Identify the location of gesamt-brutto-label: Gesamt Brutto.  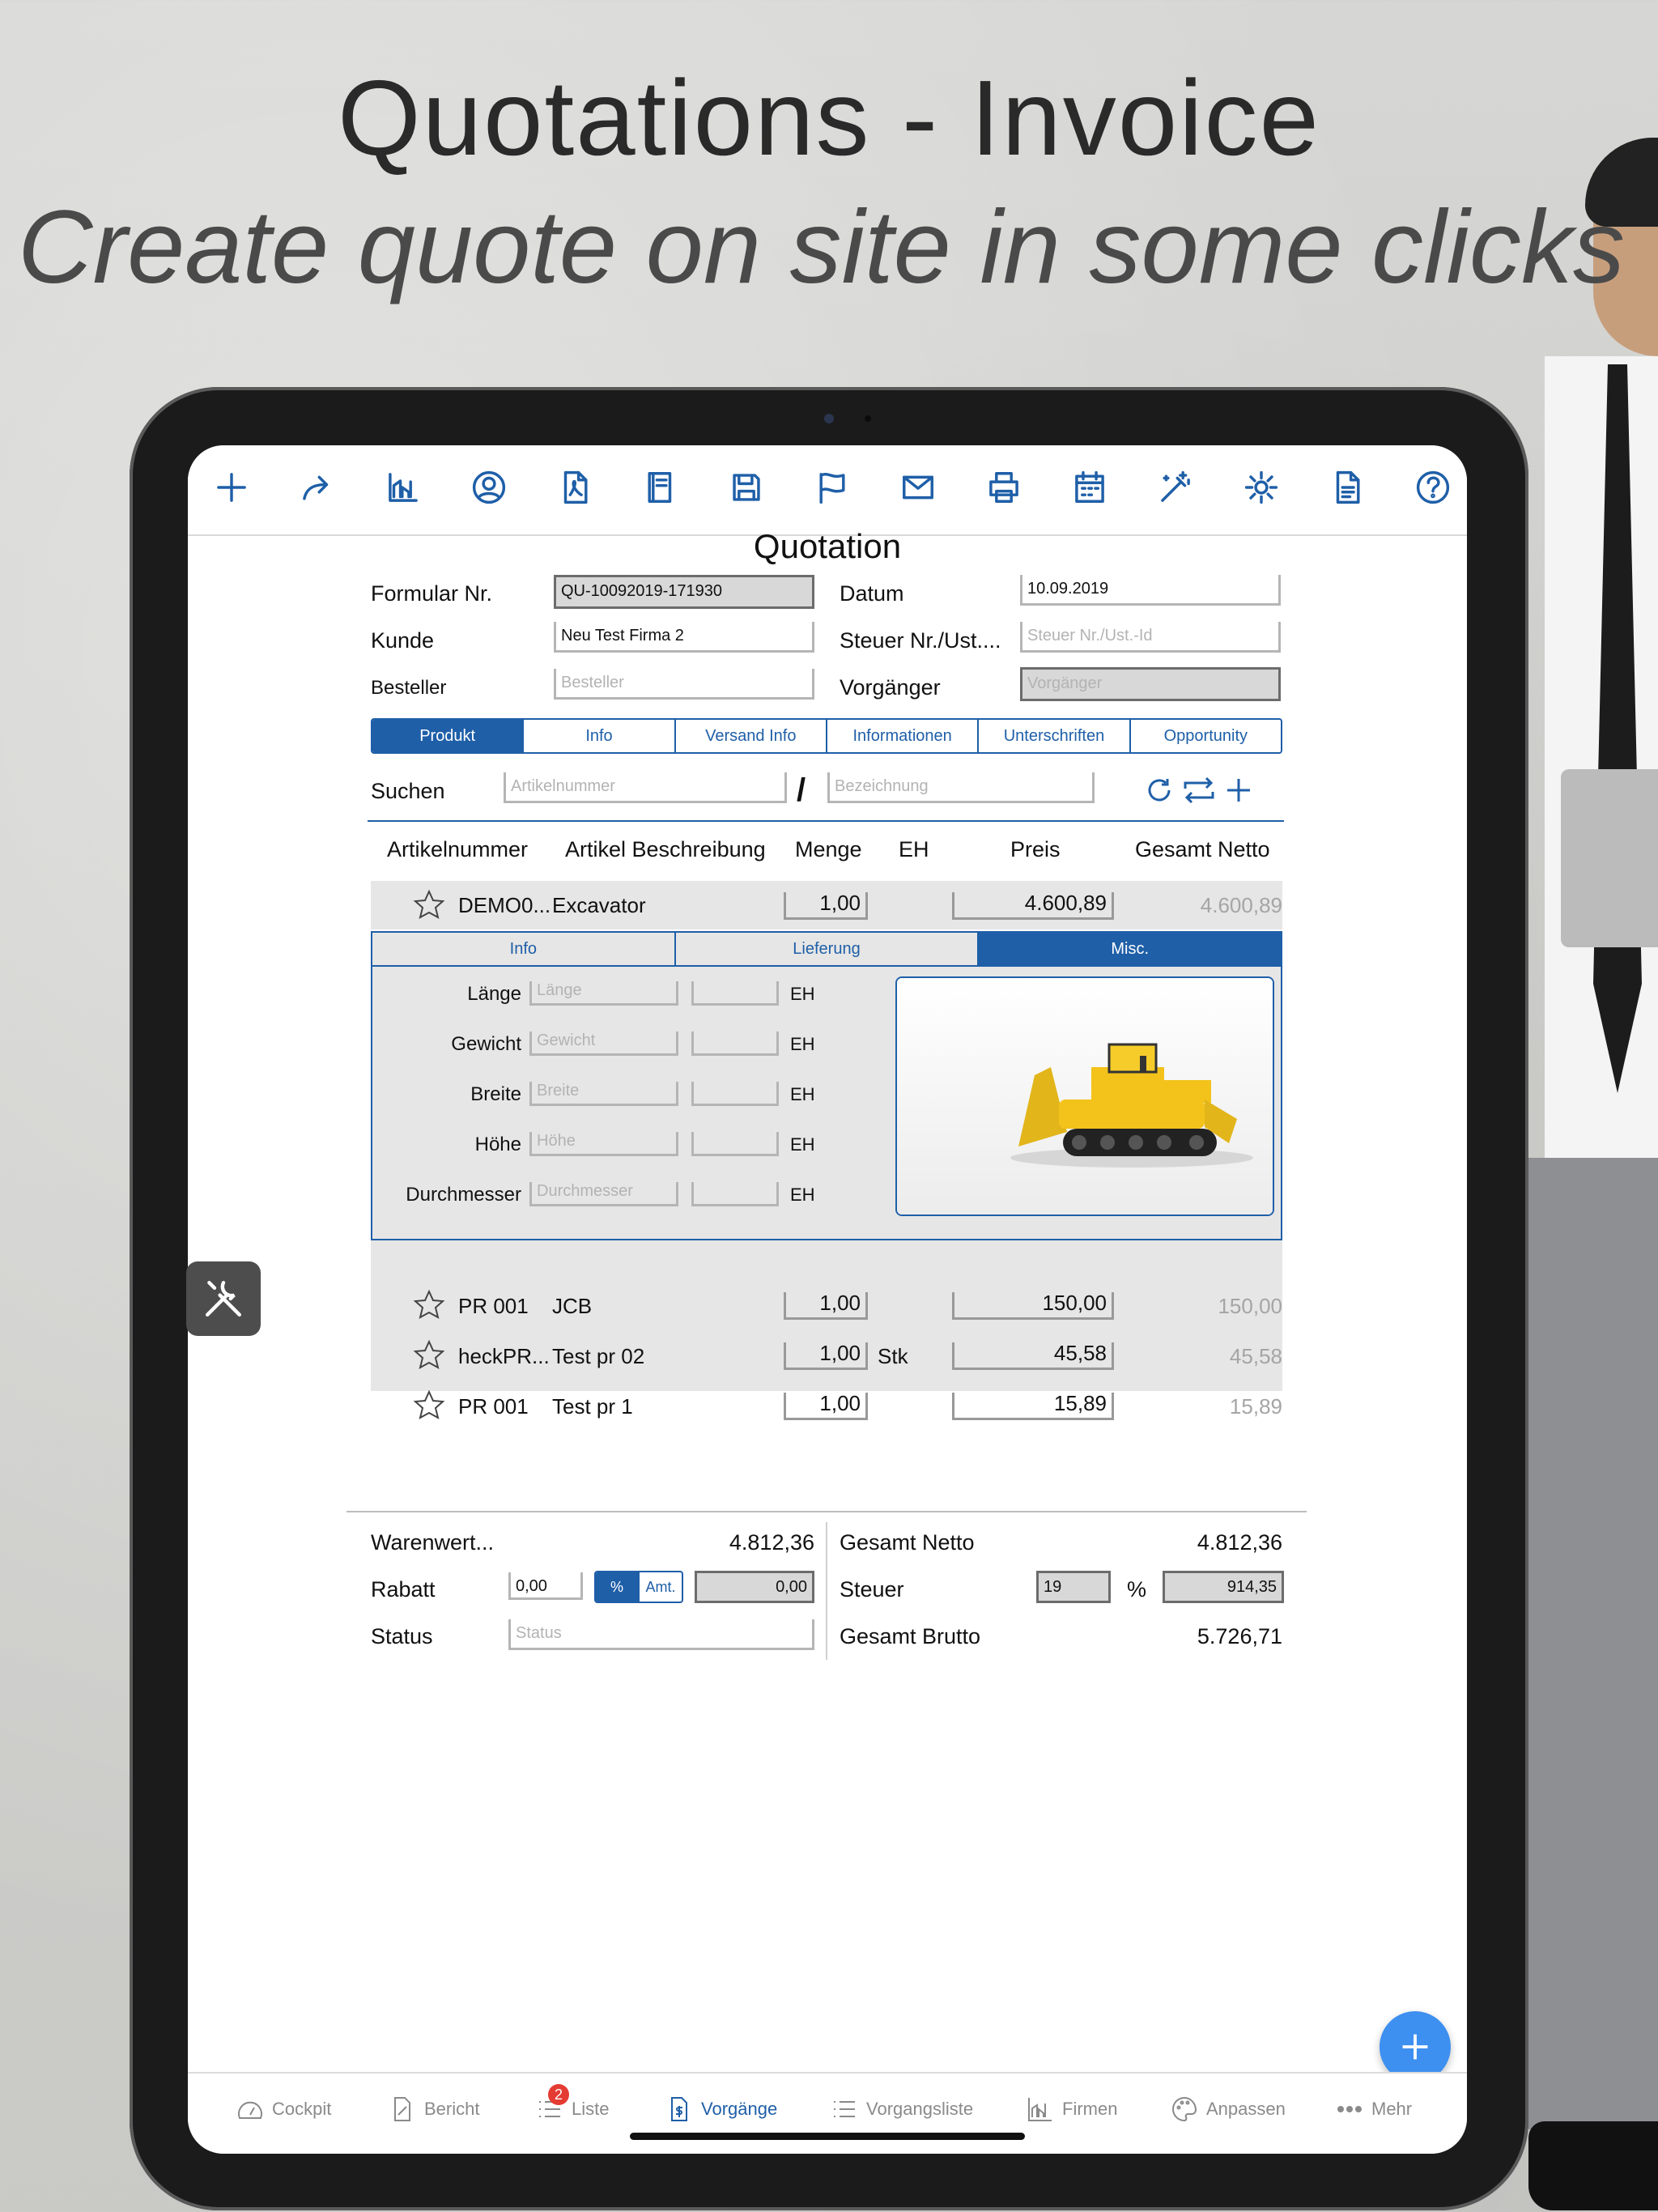
(910, 1636).